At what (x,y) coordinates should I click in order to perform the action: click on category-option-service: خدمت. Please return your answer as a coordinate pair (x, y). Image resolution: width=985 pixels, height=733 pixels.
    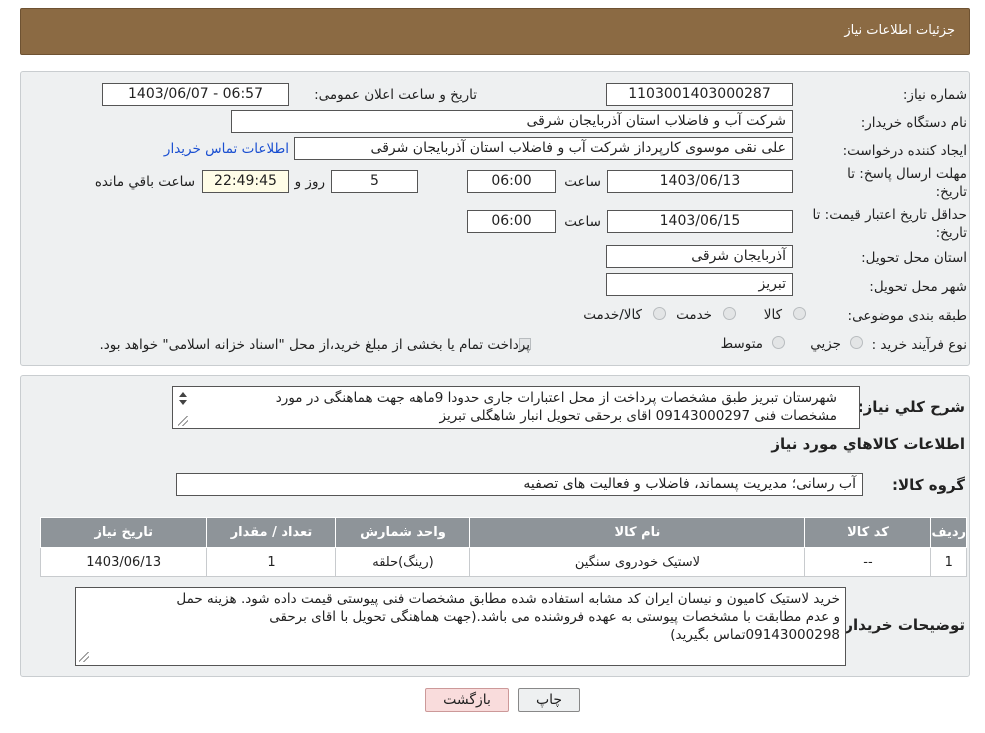
    Looking at the image, I should click on (694, 315).